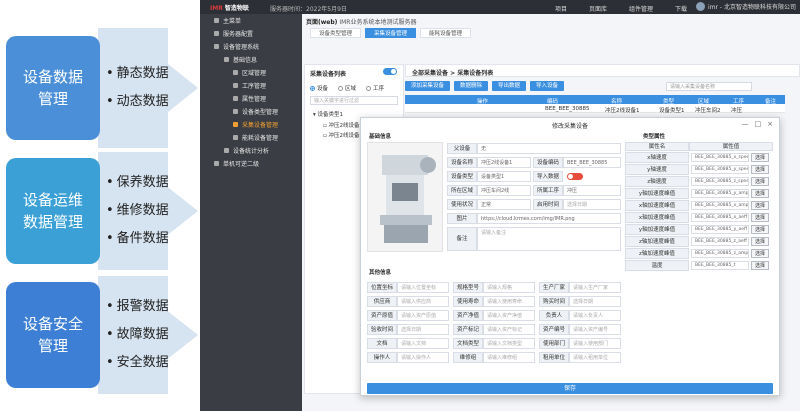 The image size is (800, 411). Describe the element at coordinates (423, 301) in the screenshot. I see `other-field-input: 请输入供应商` at that location.